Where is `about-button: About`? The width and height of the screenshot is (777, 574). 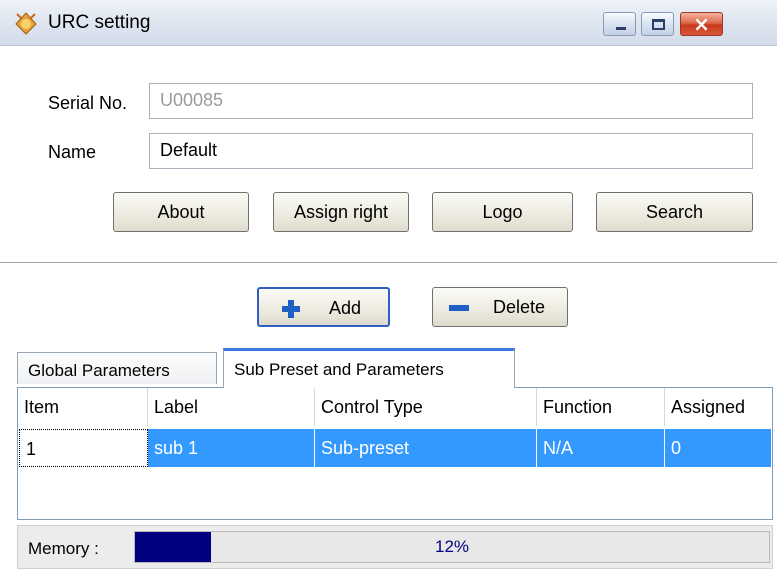
about-button: About is located at coordinates (181, 212).